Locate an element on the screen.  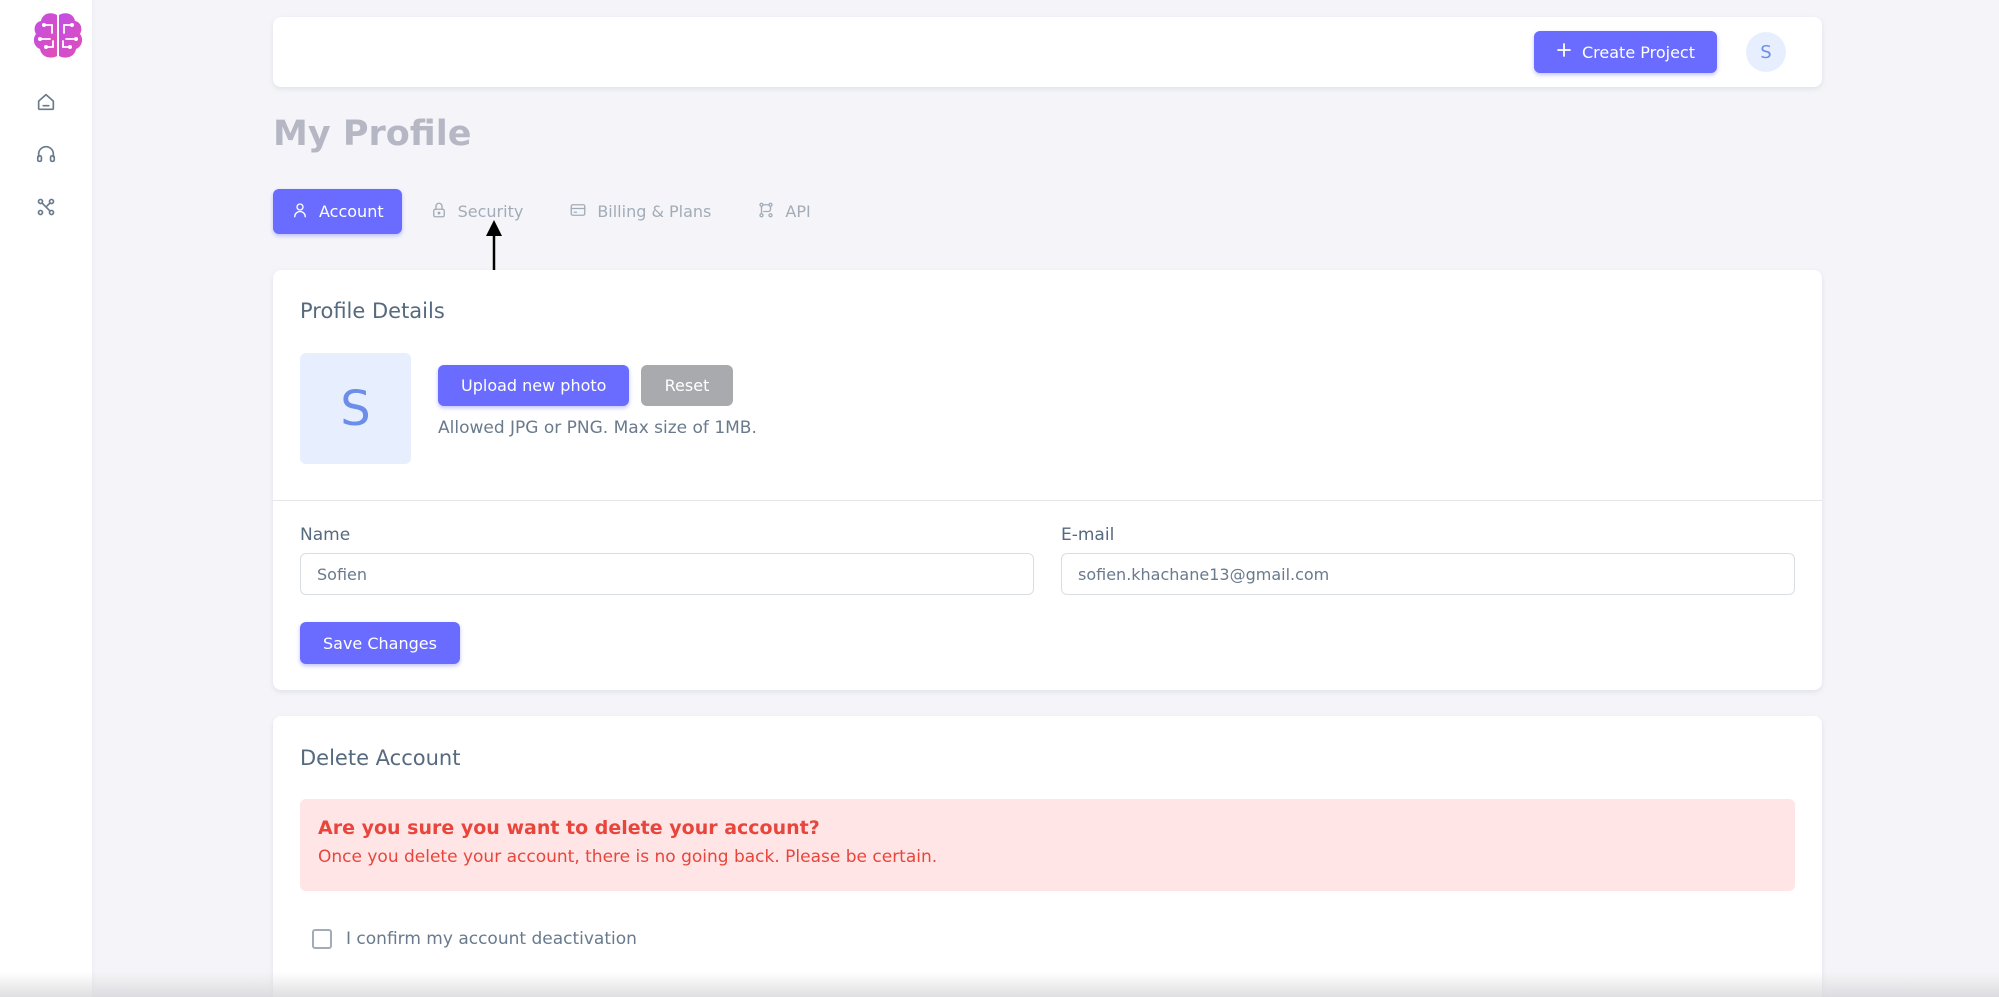
home-icon is located at coordinates (46, 102).